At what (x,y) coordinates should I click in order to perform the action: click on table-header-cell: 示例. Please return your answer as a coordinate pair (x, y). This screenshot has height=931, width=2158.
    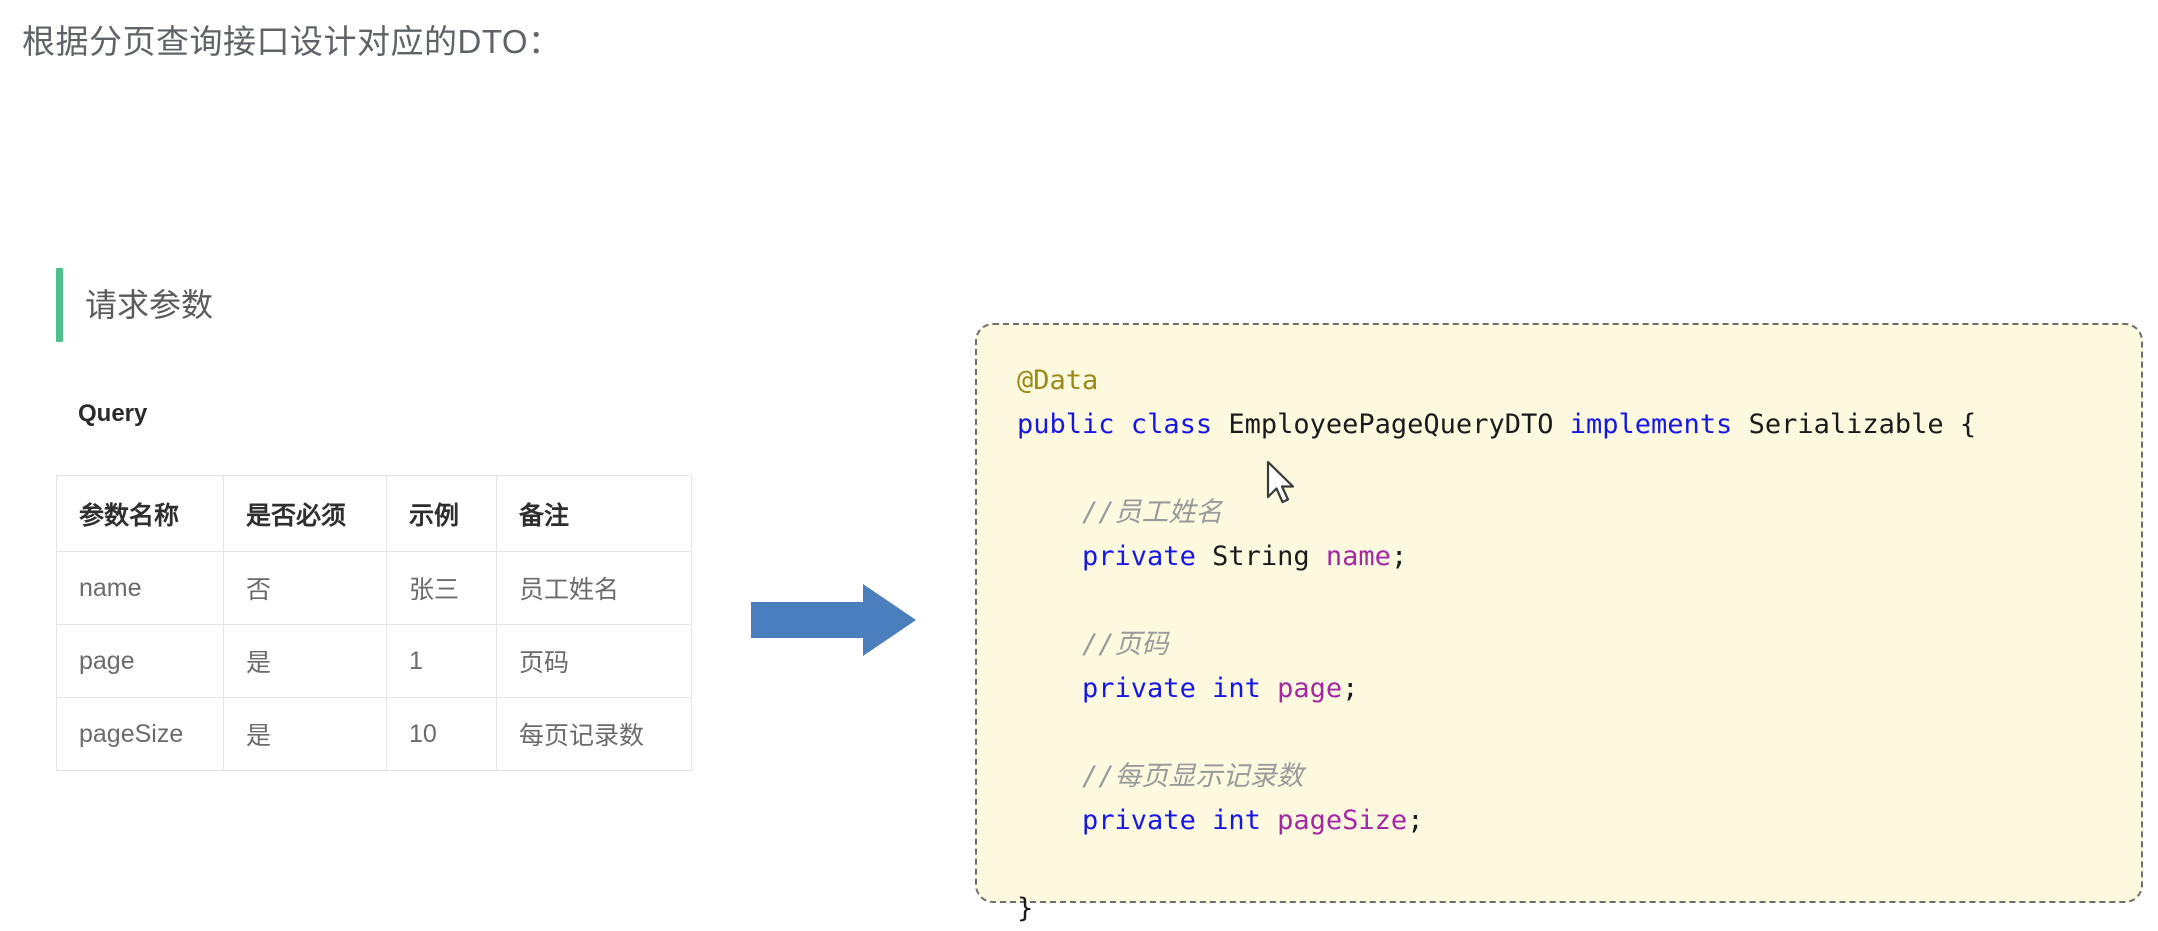
    Looking at the image, I should click on (441, 513).